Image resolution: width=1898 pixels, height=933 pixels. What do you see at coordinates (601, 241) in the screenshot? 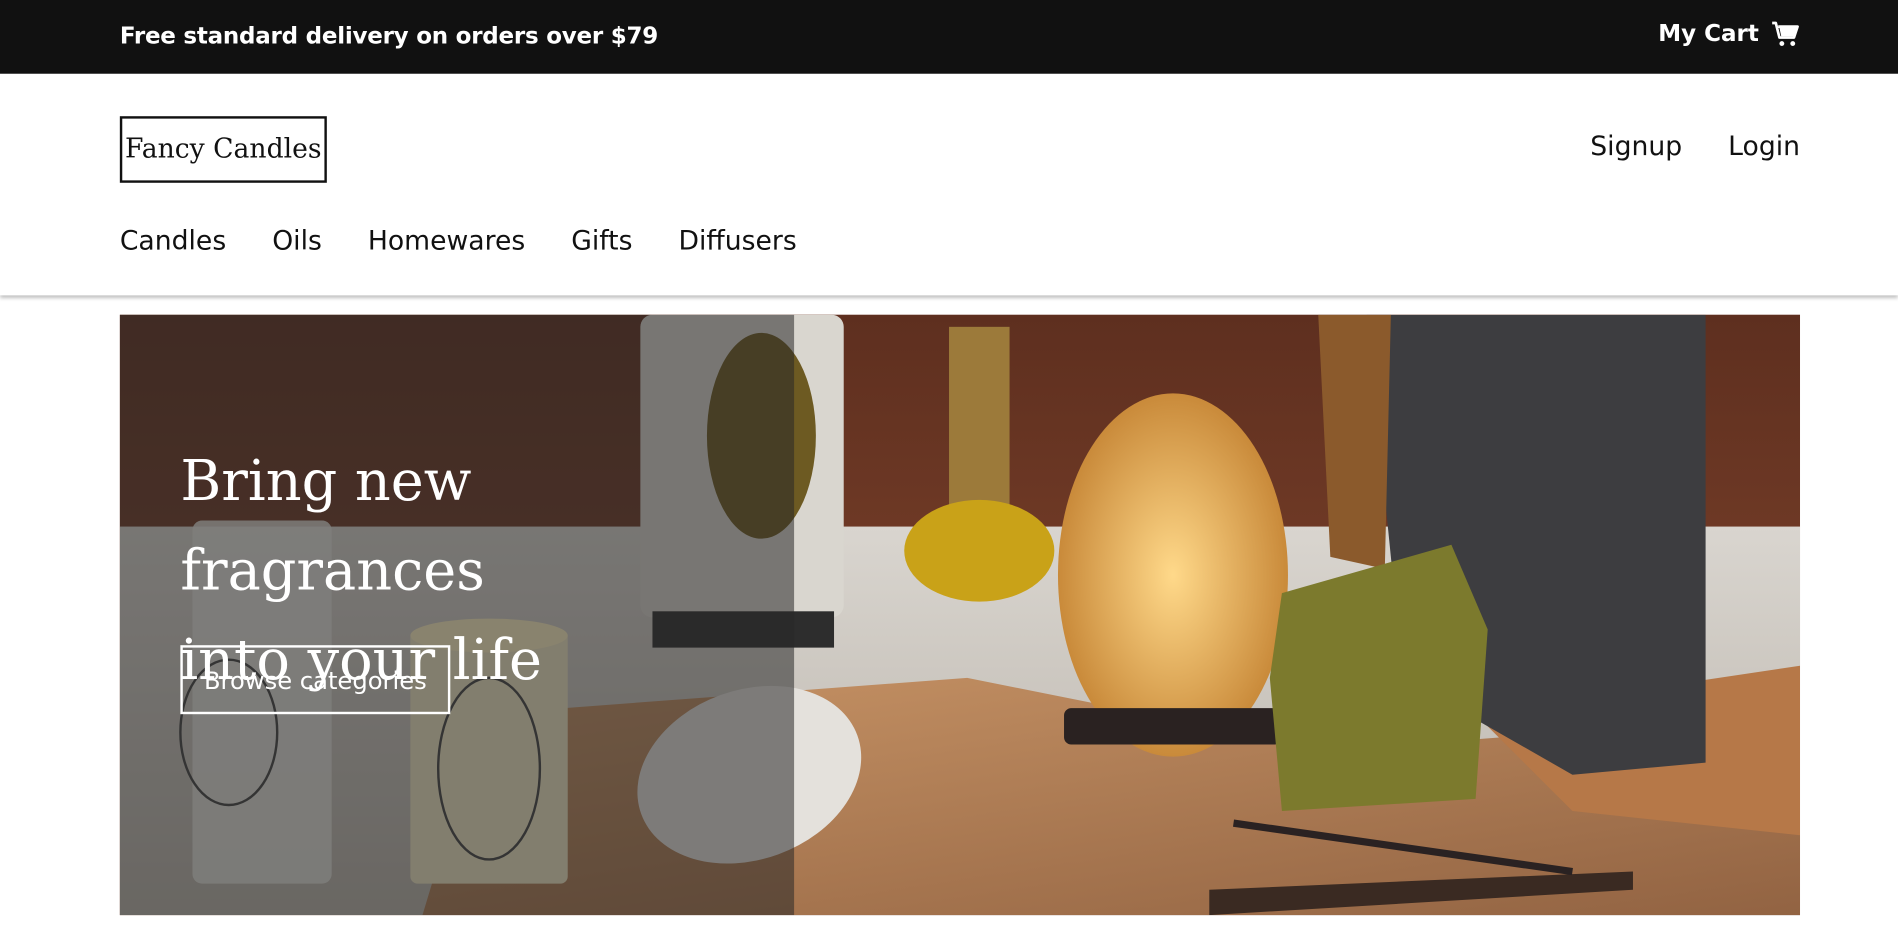
I see `nav-item-gifts: Gifts` at bounding box center [601, 241].